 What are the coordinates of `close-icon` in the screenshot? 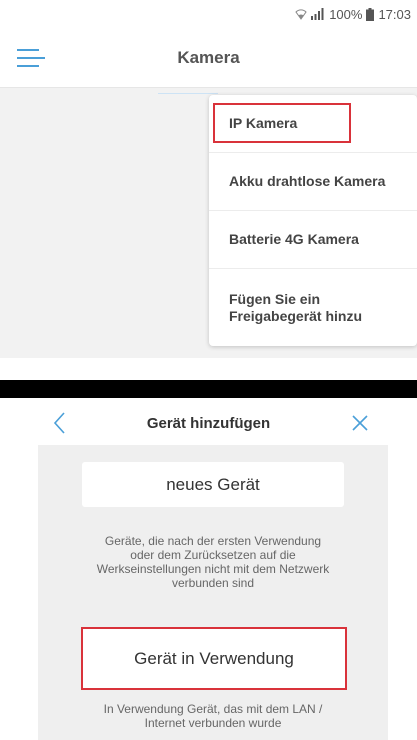 It's located at (360, 423).